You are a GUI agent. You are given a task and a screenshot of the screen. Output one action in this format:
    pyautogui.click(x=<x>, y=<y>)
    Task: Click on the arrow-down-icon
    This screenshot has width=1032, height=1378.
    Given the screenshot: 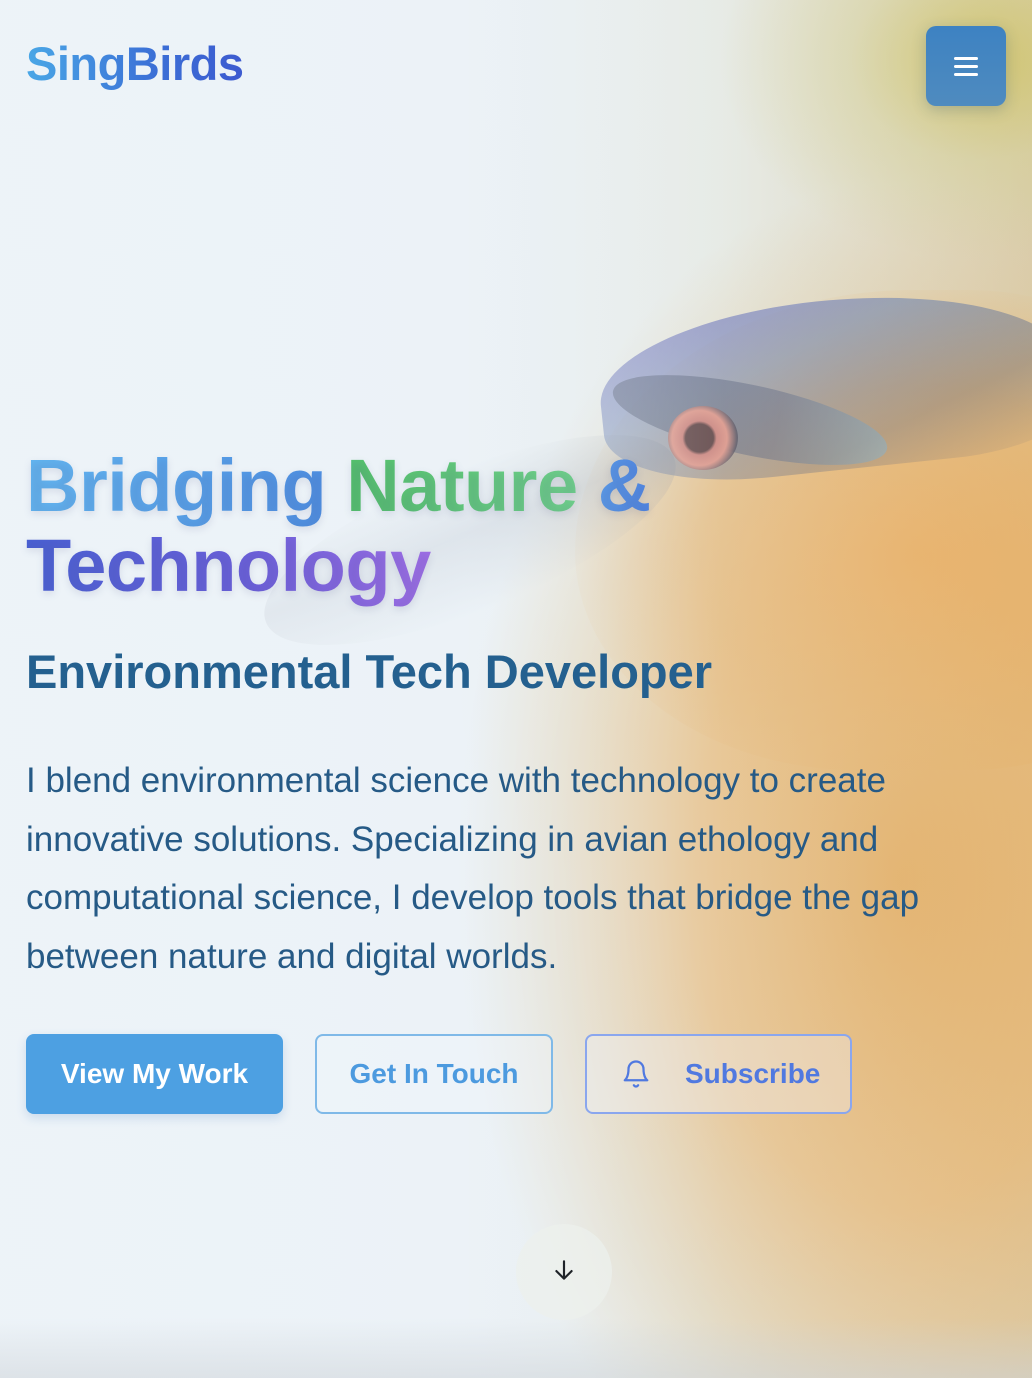 What is the action you would take?
    pyautogui.click(x=564, y=1272)
    